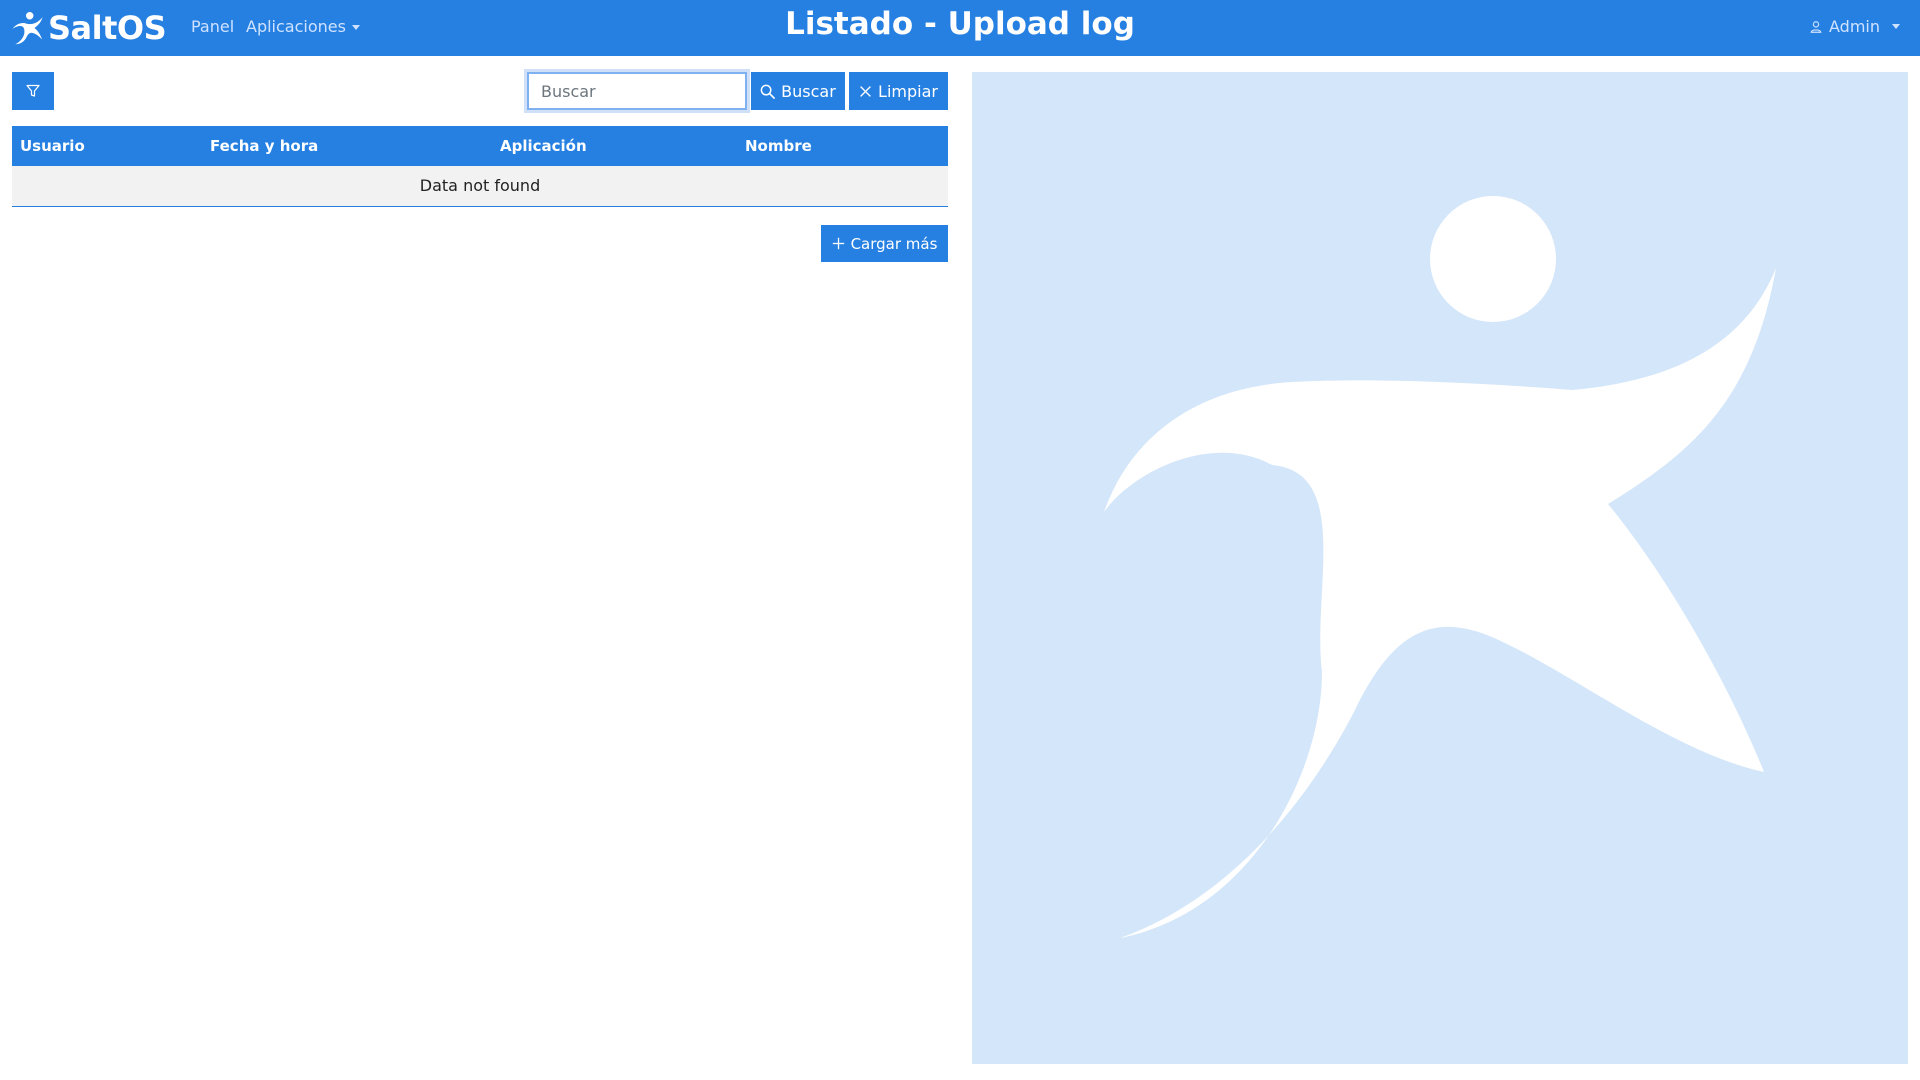 This screenshot has height=1080, width=1920. What do you see at coordinates (808, 91) in the screenshot?
I see `search-button-label: Buscar` at bounding box center [808, 91].